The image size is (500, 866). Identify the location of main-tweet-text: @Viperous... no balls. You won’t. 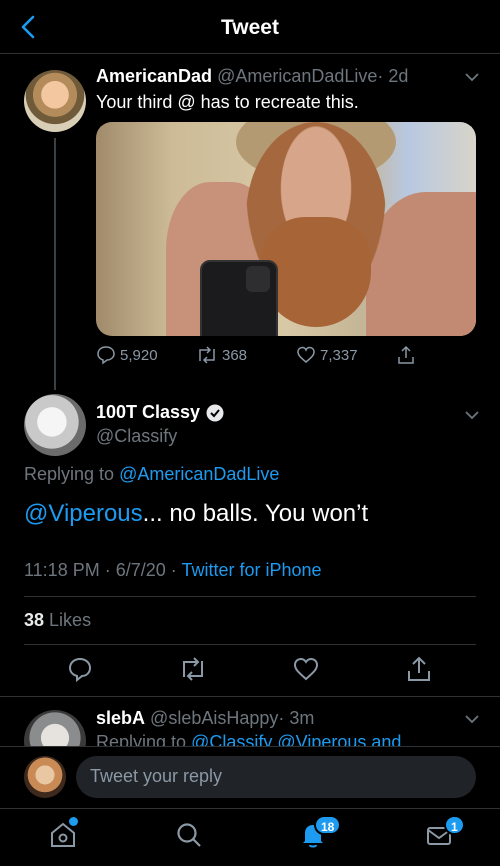
(196, 514).